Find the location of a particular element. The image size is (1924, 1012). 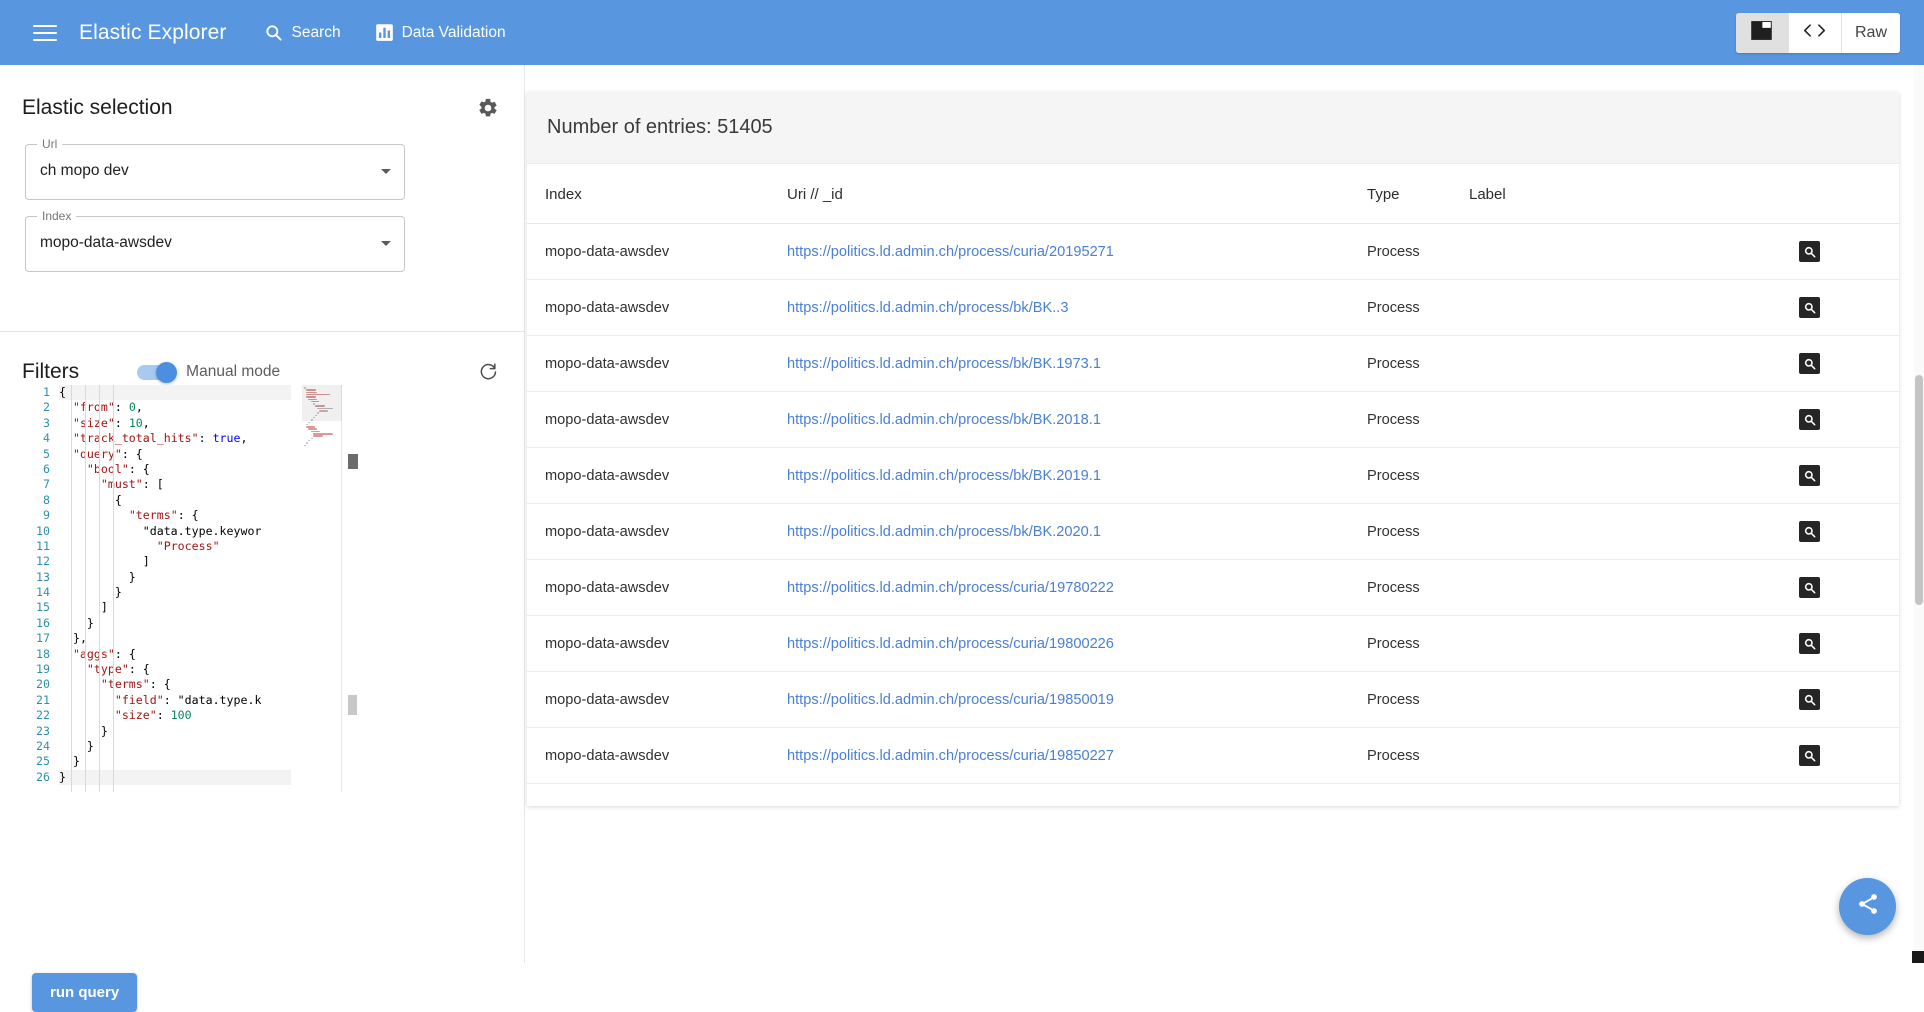

code-line: 1{ is located at coordinates (158, 392).